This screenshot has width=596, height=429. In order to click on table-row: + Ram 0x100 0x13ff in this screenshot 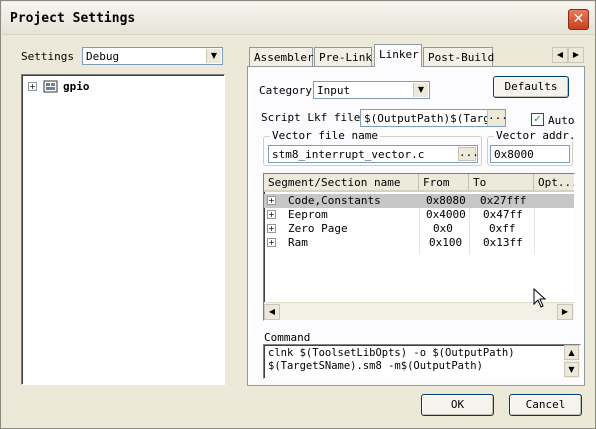, I will do `click(419, 243)`.